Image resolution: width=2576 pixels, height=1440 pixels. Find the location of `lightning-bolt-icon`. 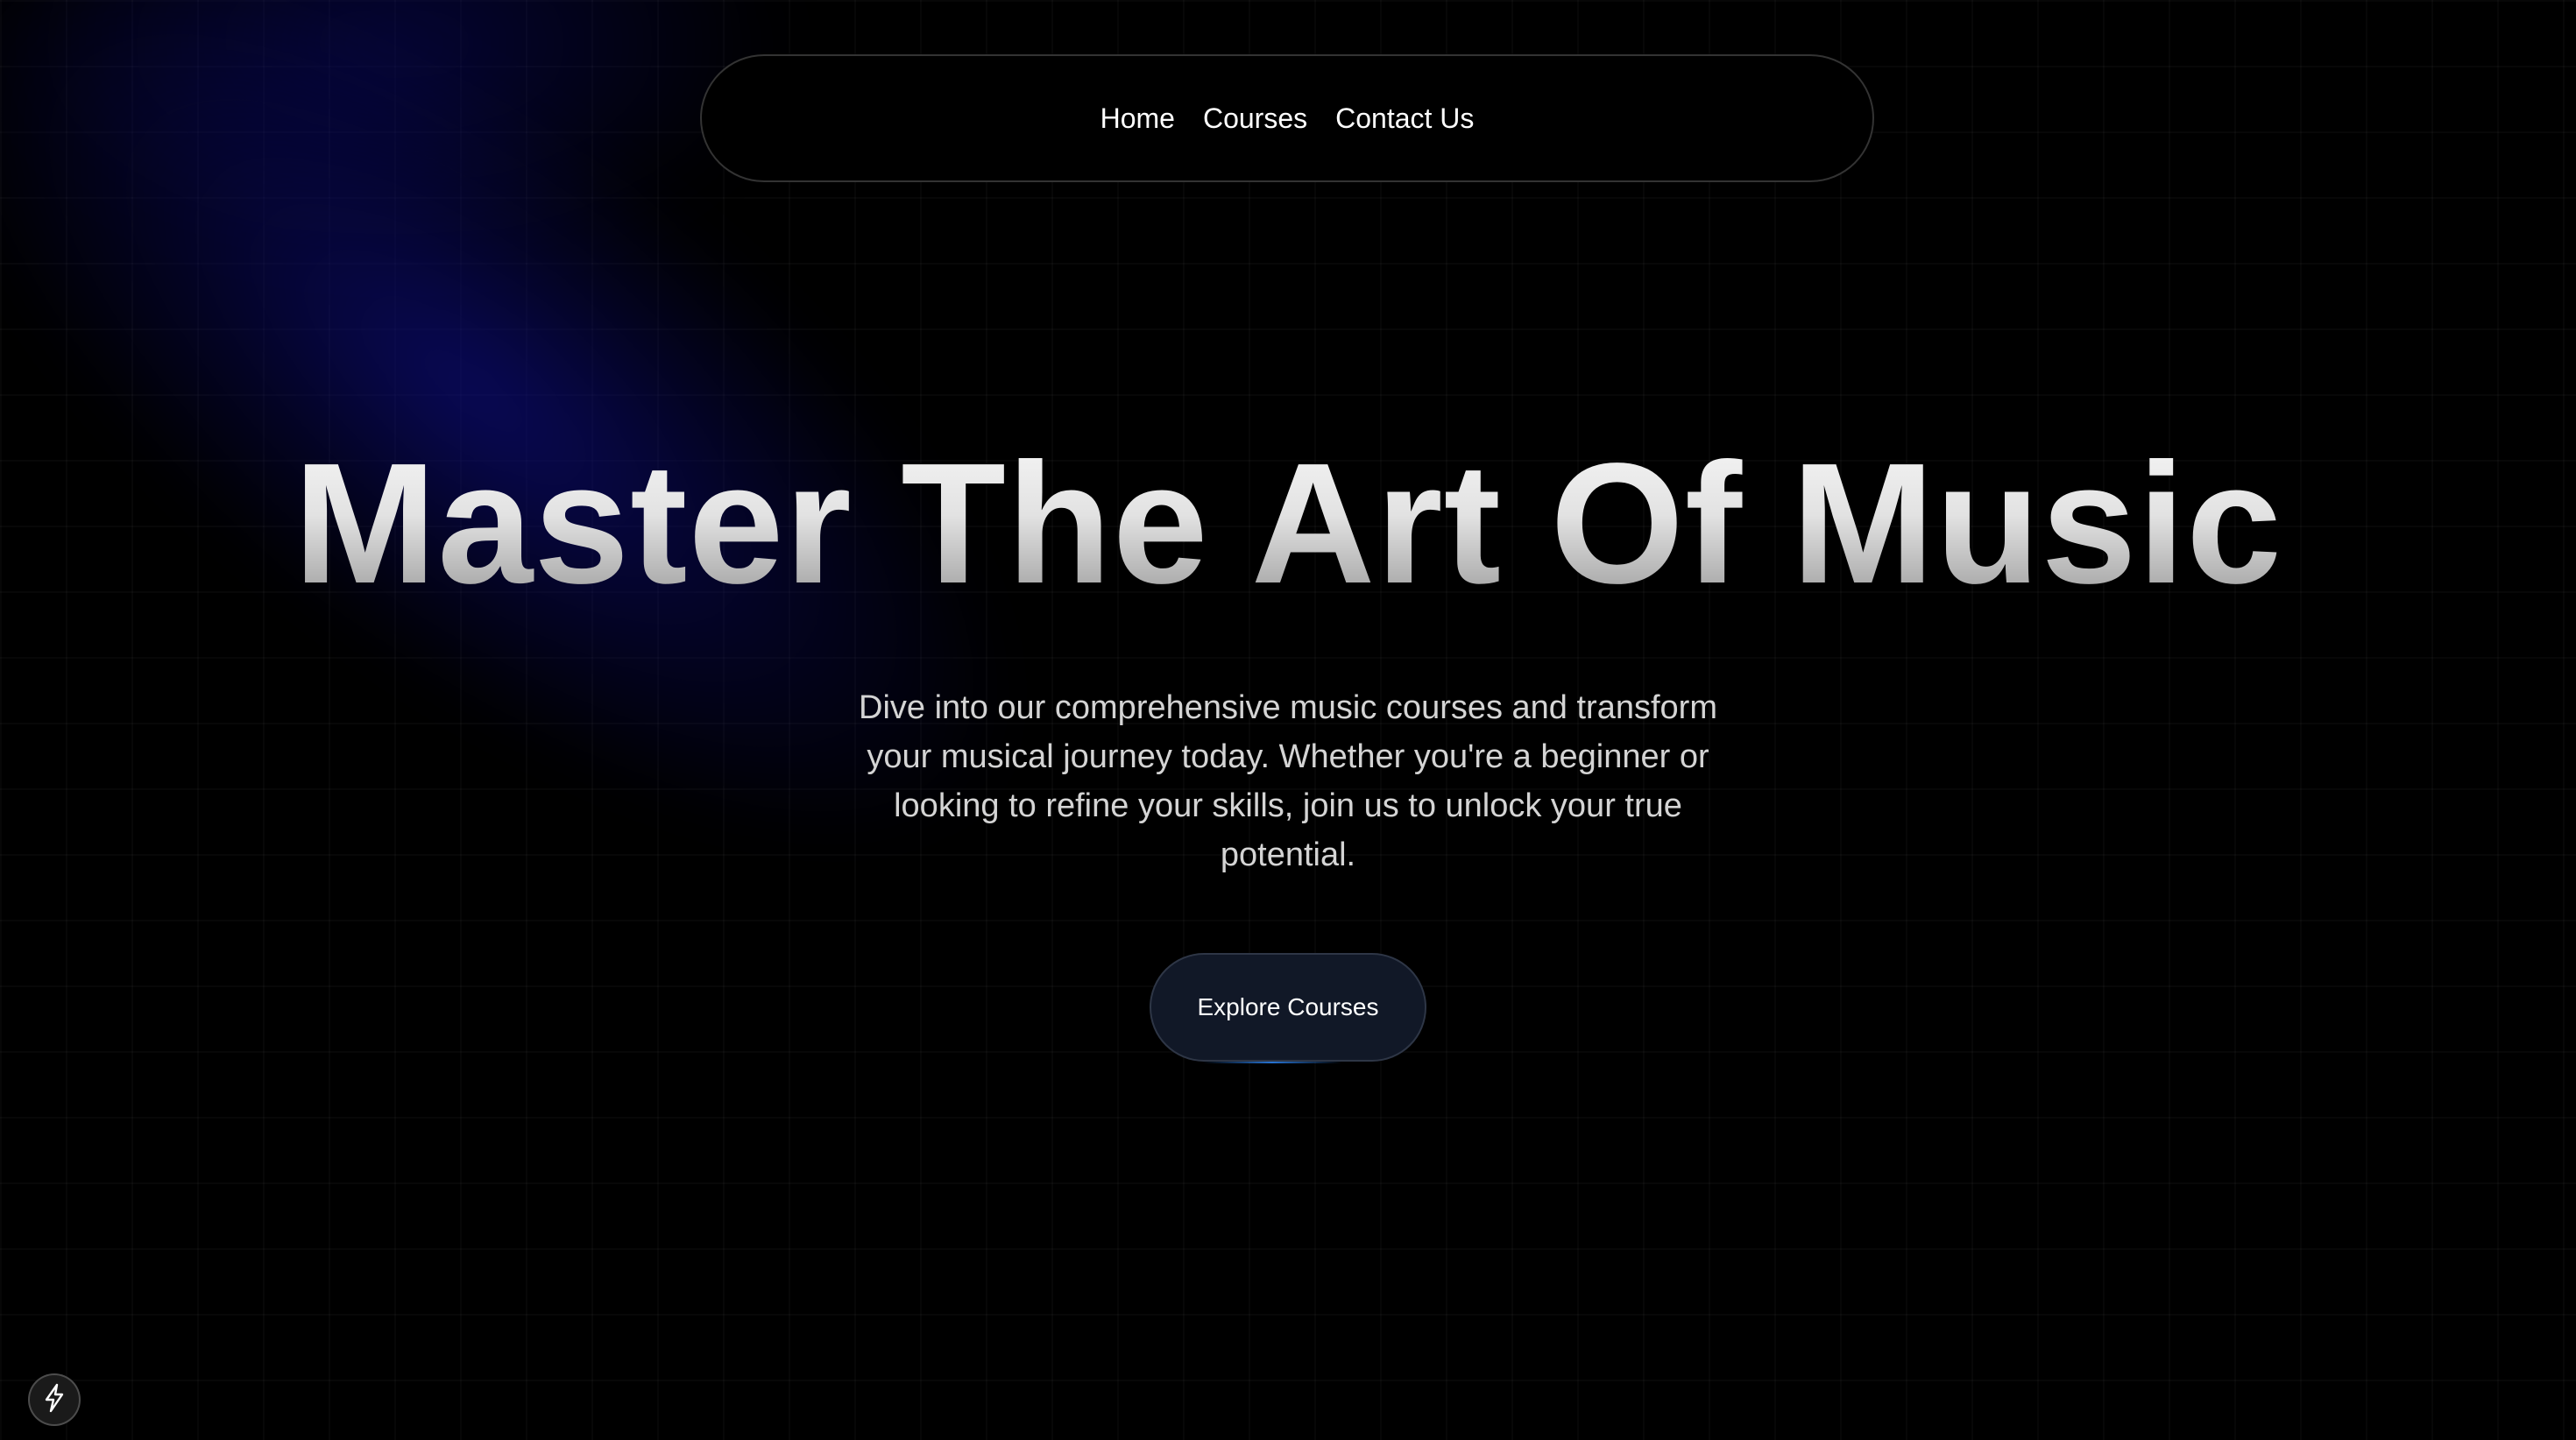

lightning-bolt-icon is located at coordinates (54, 1400).